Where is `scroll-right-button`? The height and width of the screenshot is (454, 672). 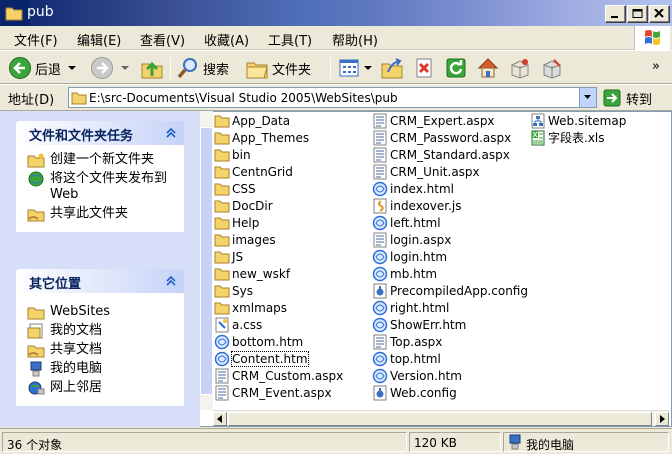 scroll-right-button is located at coordinates (662, 419).